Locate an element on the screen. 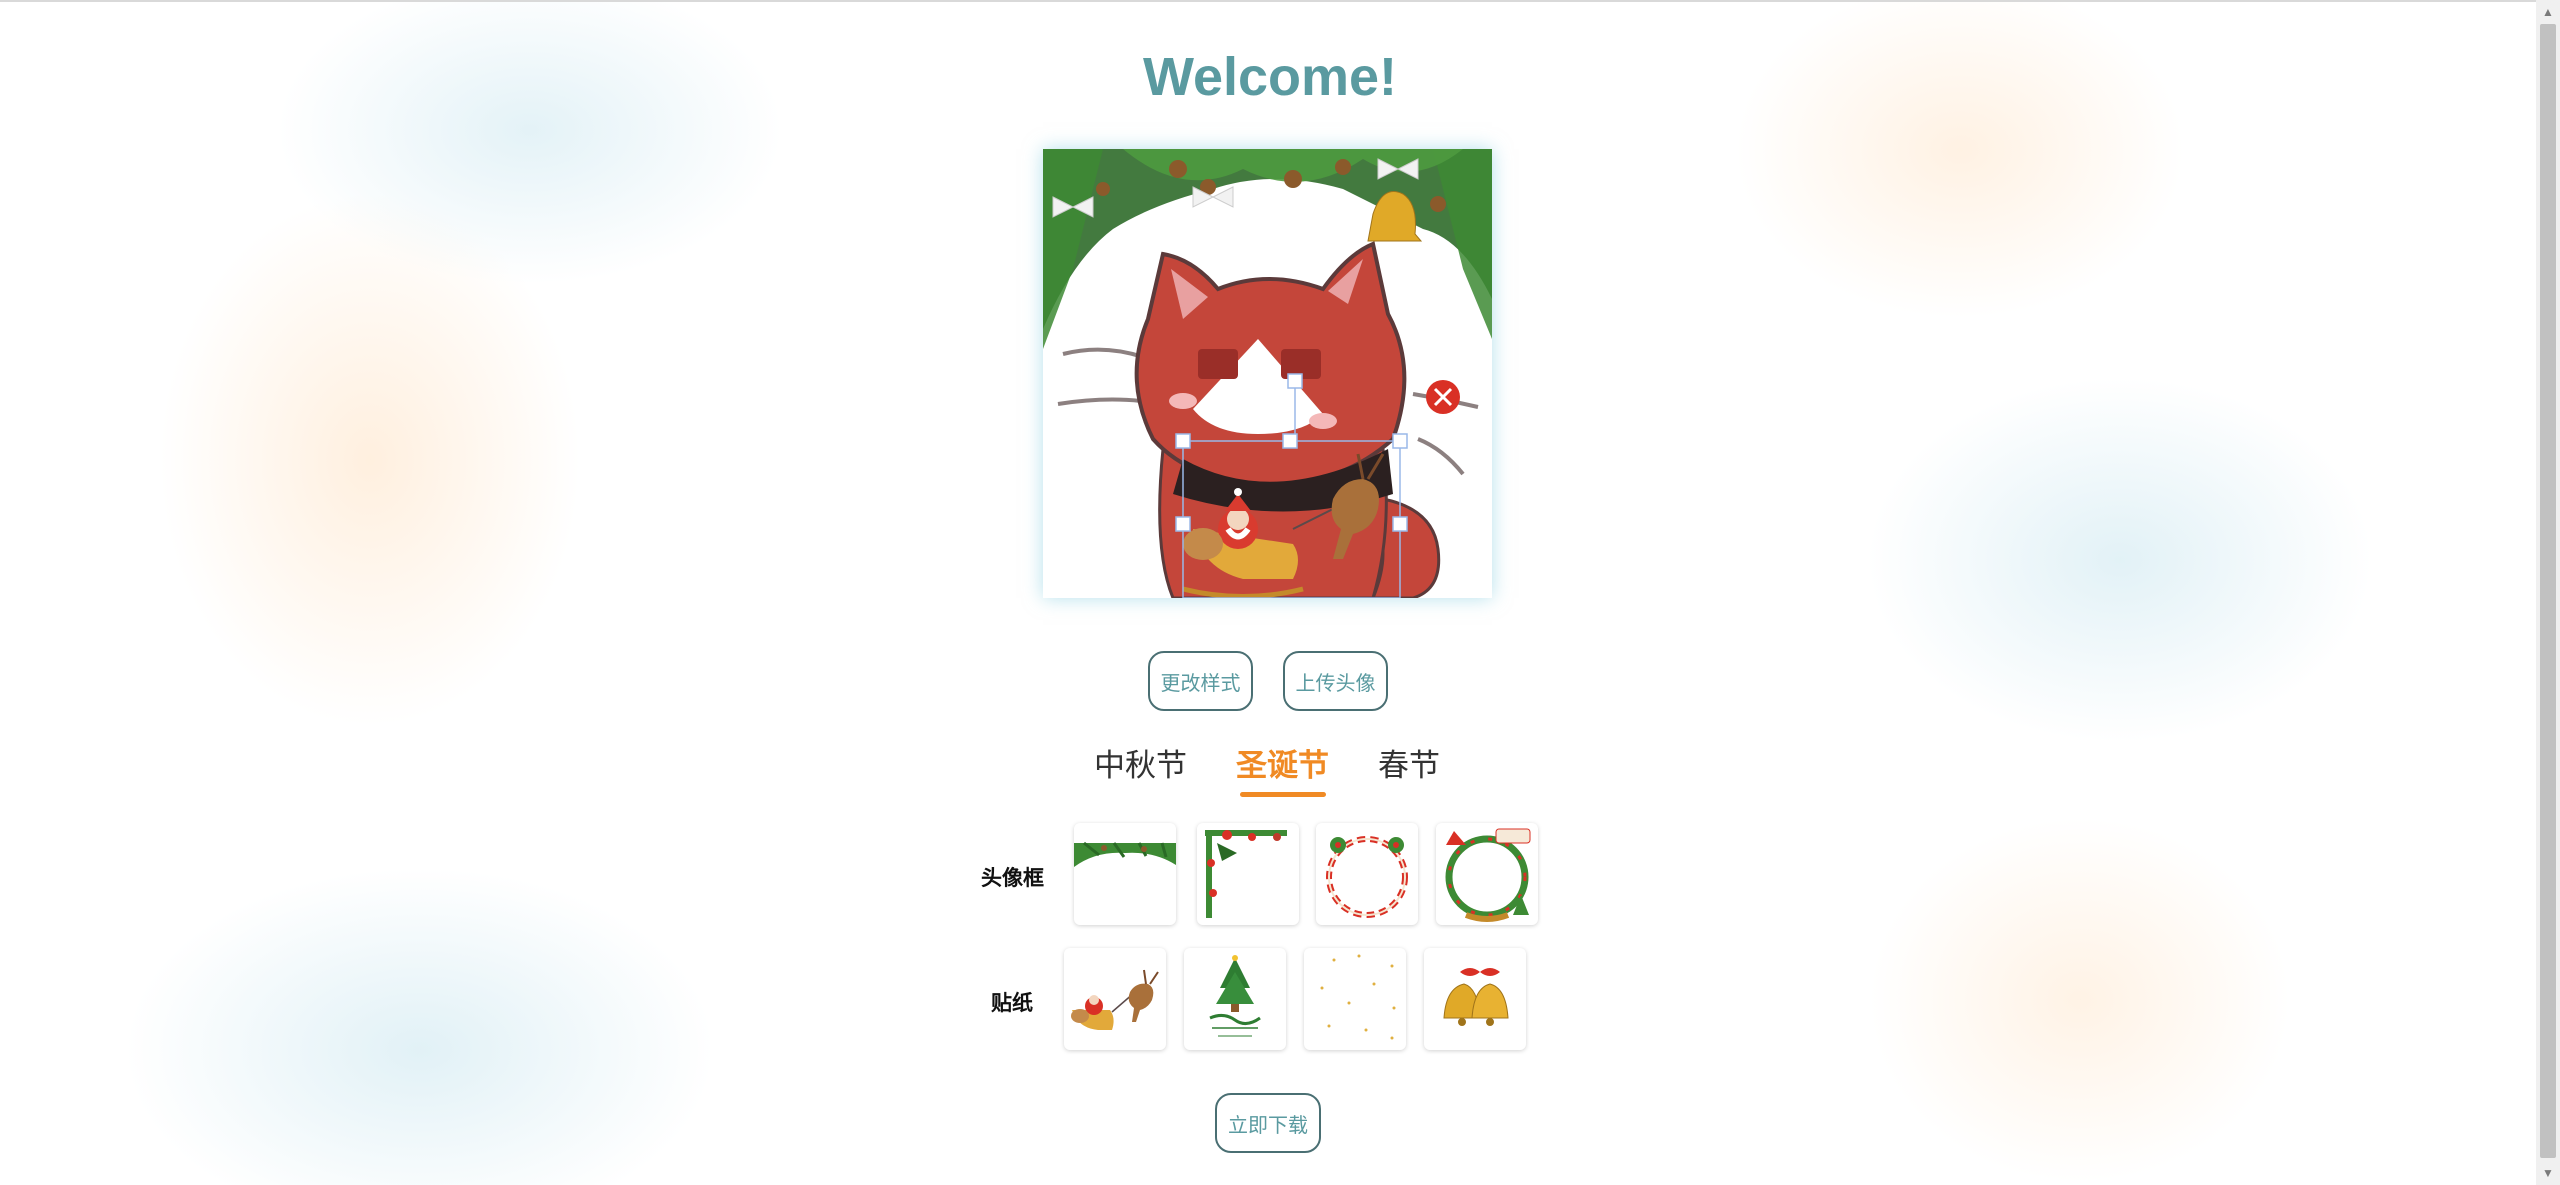 This screenshot has width=2560, height=1185. tab-mid-autumn: 中秋节 is located at coordinates (1140, 762).